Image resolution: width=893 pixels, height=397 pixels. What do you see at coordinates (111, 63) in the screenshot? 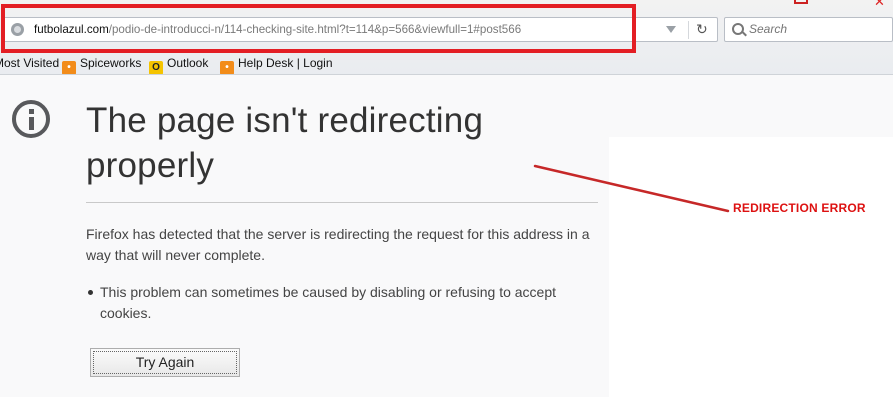
I see `bookmark-label: Spiceworks` at bounding box center [111, 63].